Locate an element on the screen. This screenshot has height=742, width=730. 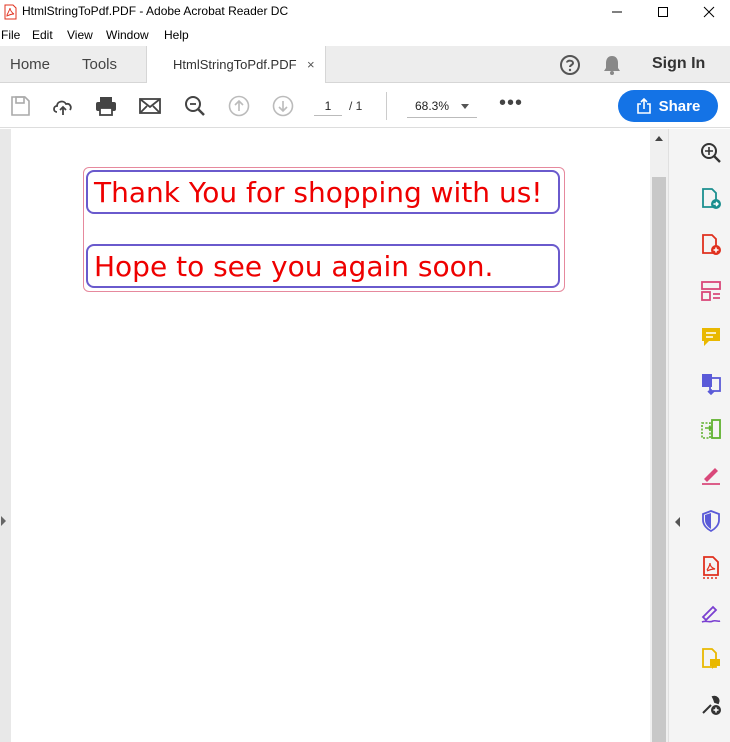
print-icon is located at coordinates (106, 106).